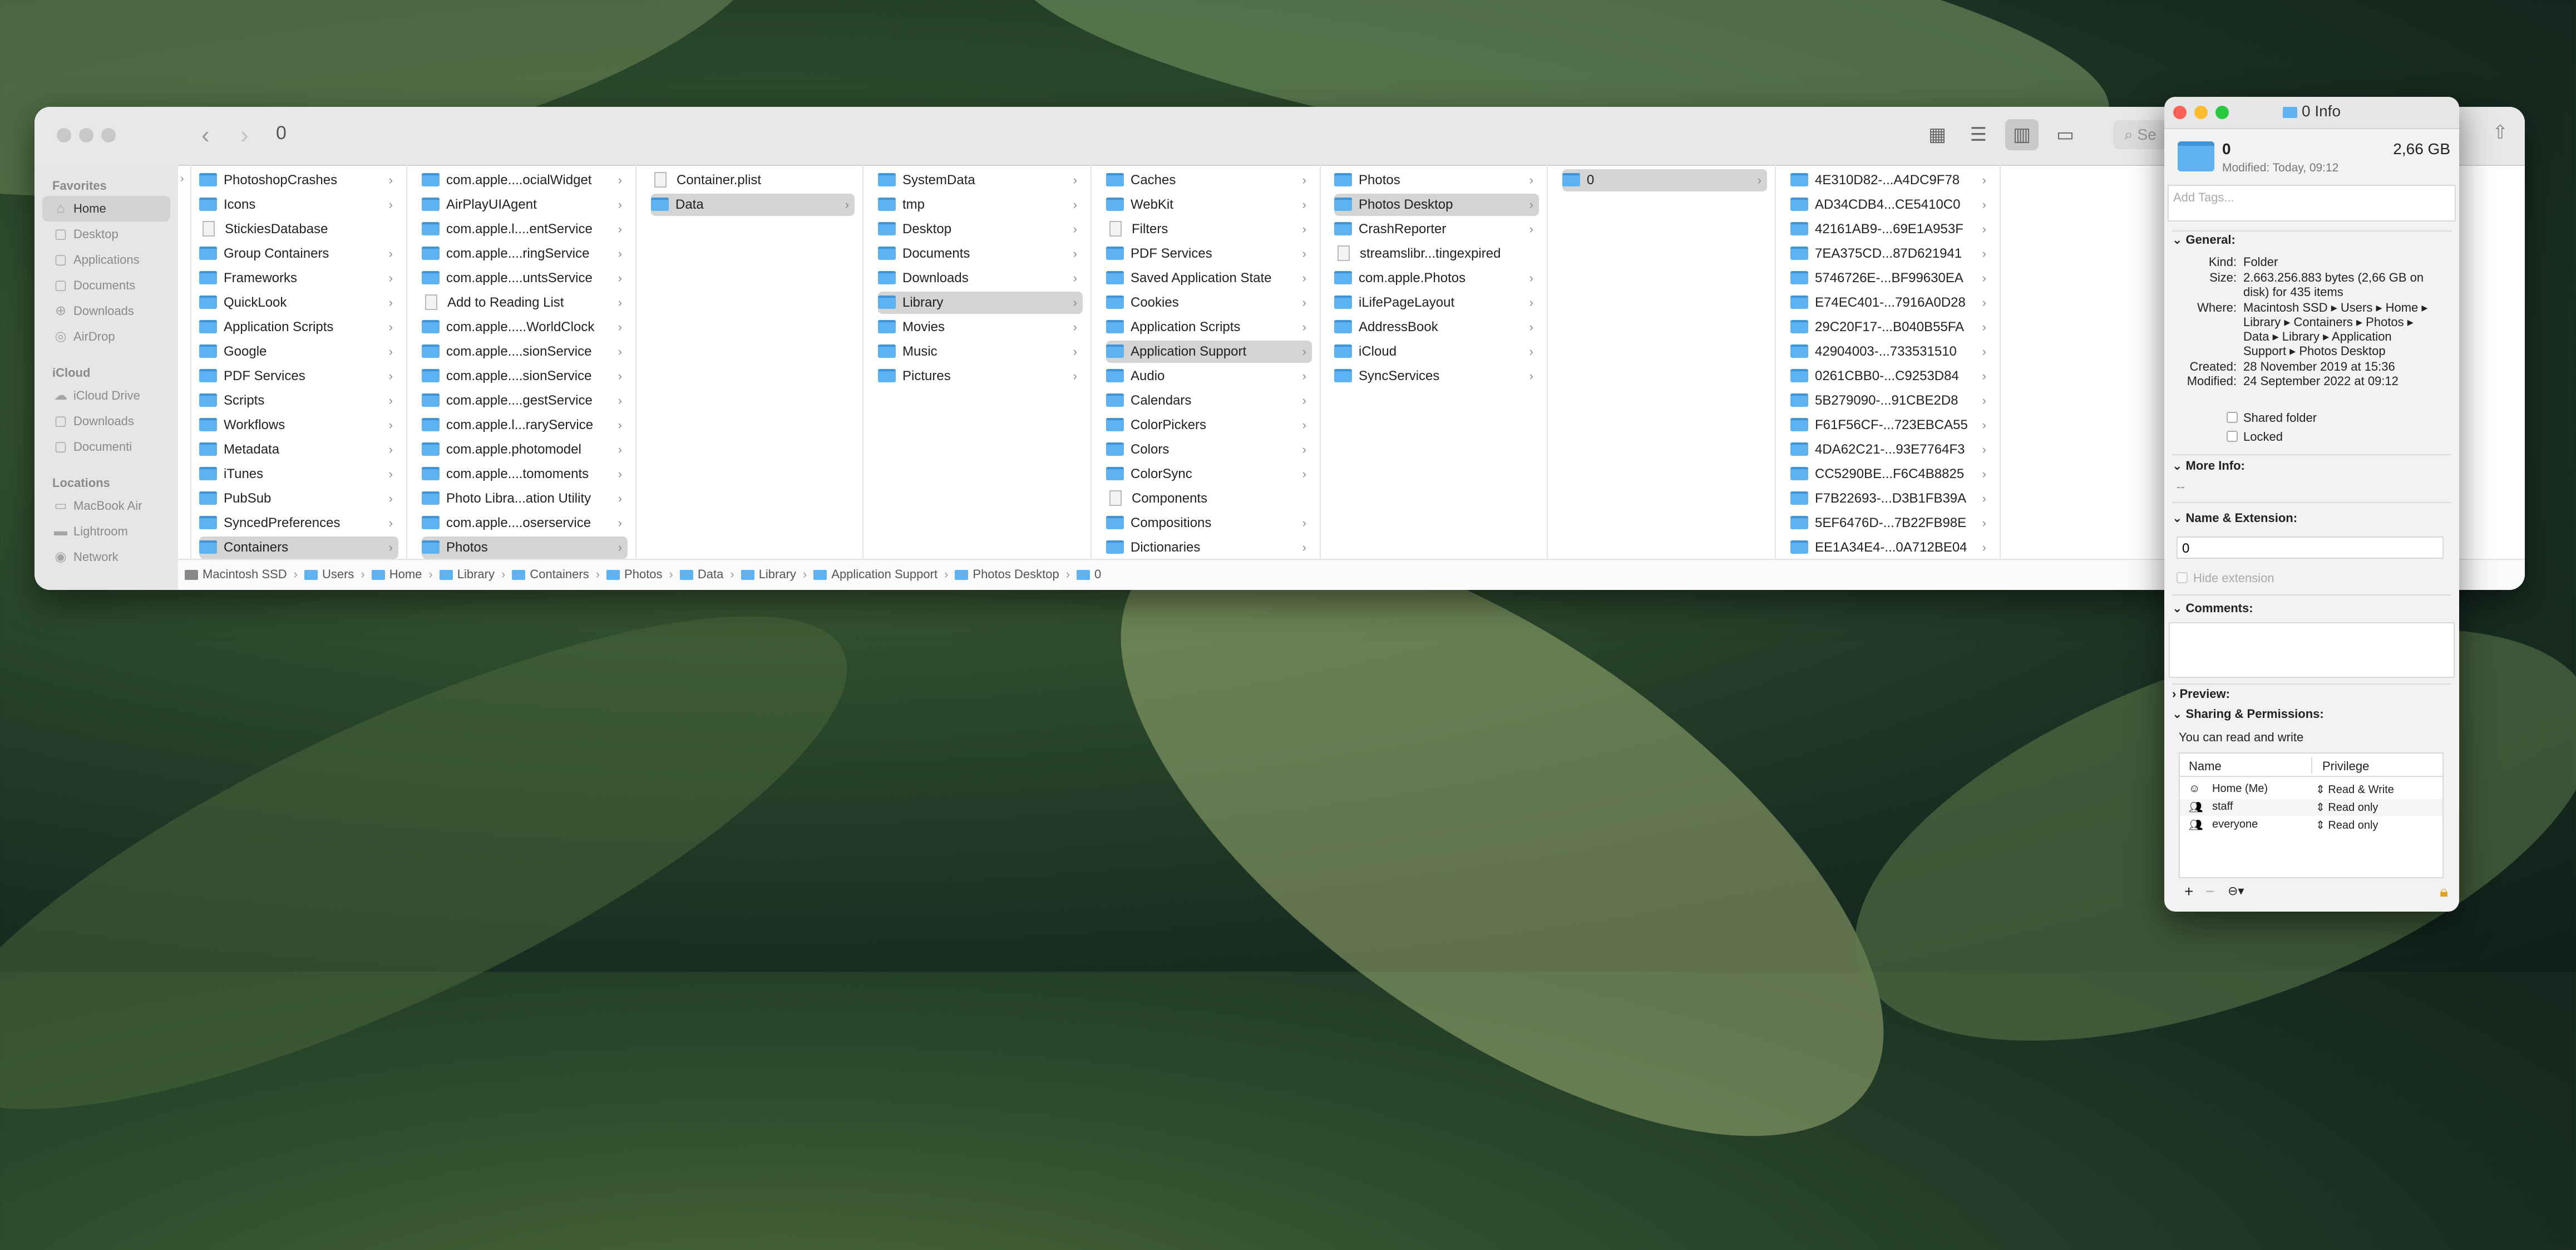 This screenshot has width=2576, height=1250. What do you see at coordinates (2501, 132) in the screenshot?
I see `share-icon: ⇧` at bounding box center [2501, 132].